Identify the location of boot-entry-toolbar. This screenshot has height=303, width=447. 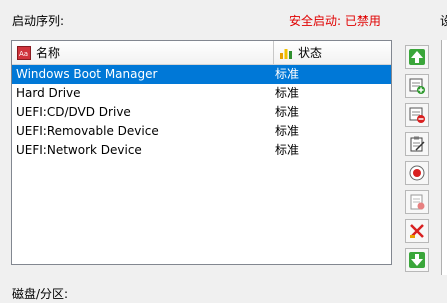
(418, 161).